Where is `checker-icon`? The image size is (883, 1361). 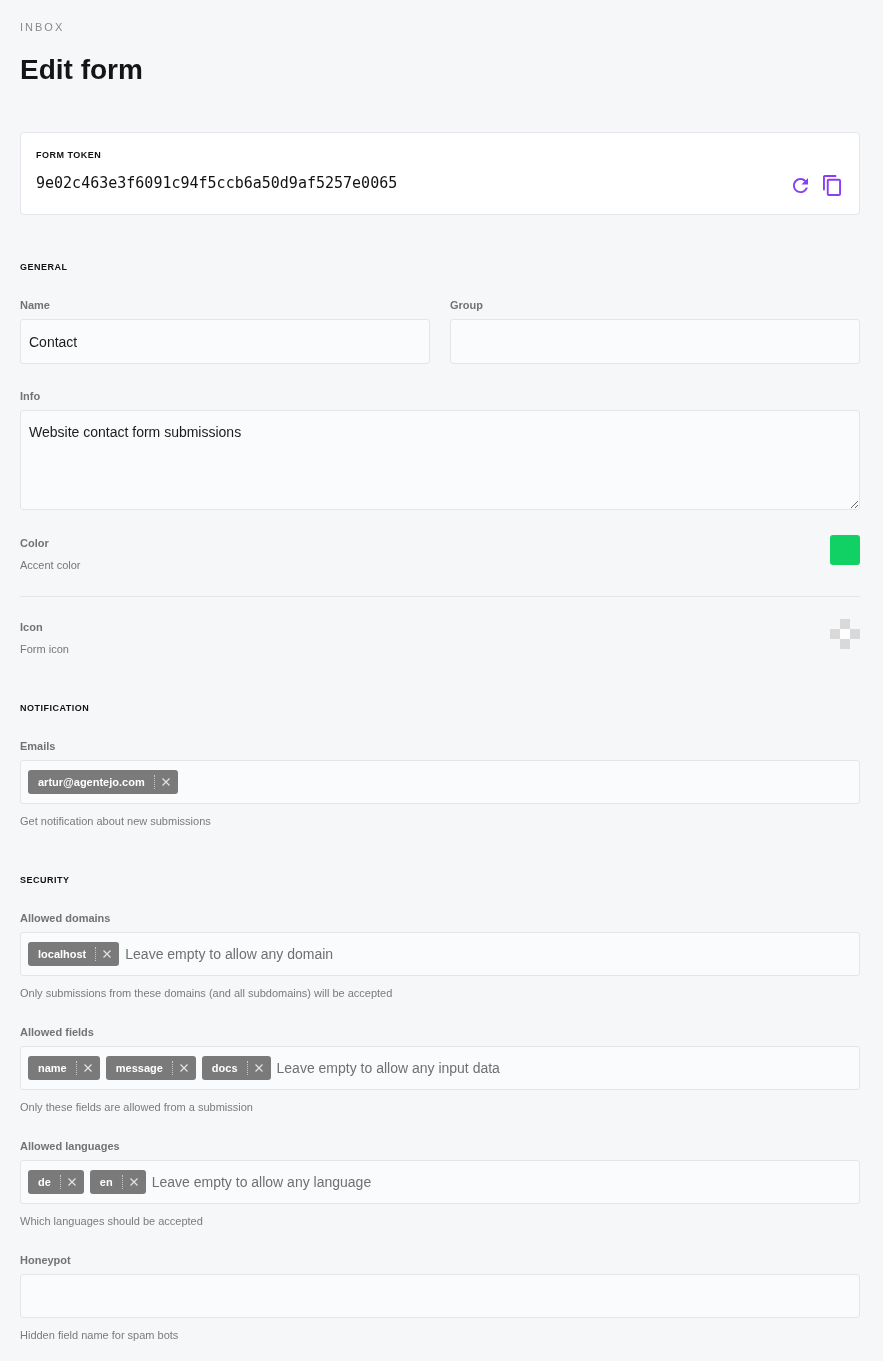
checker-icon is located at coordinates (845, 634).